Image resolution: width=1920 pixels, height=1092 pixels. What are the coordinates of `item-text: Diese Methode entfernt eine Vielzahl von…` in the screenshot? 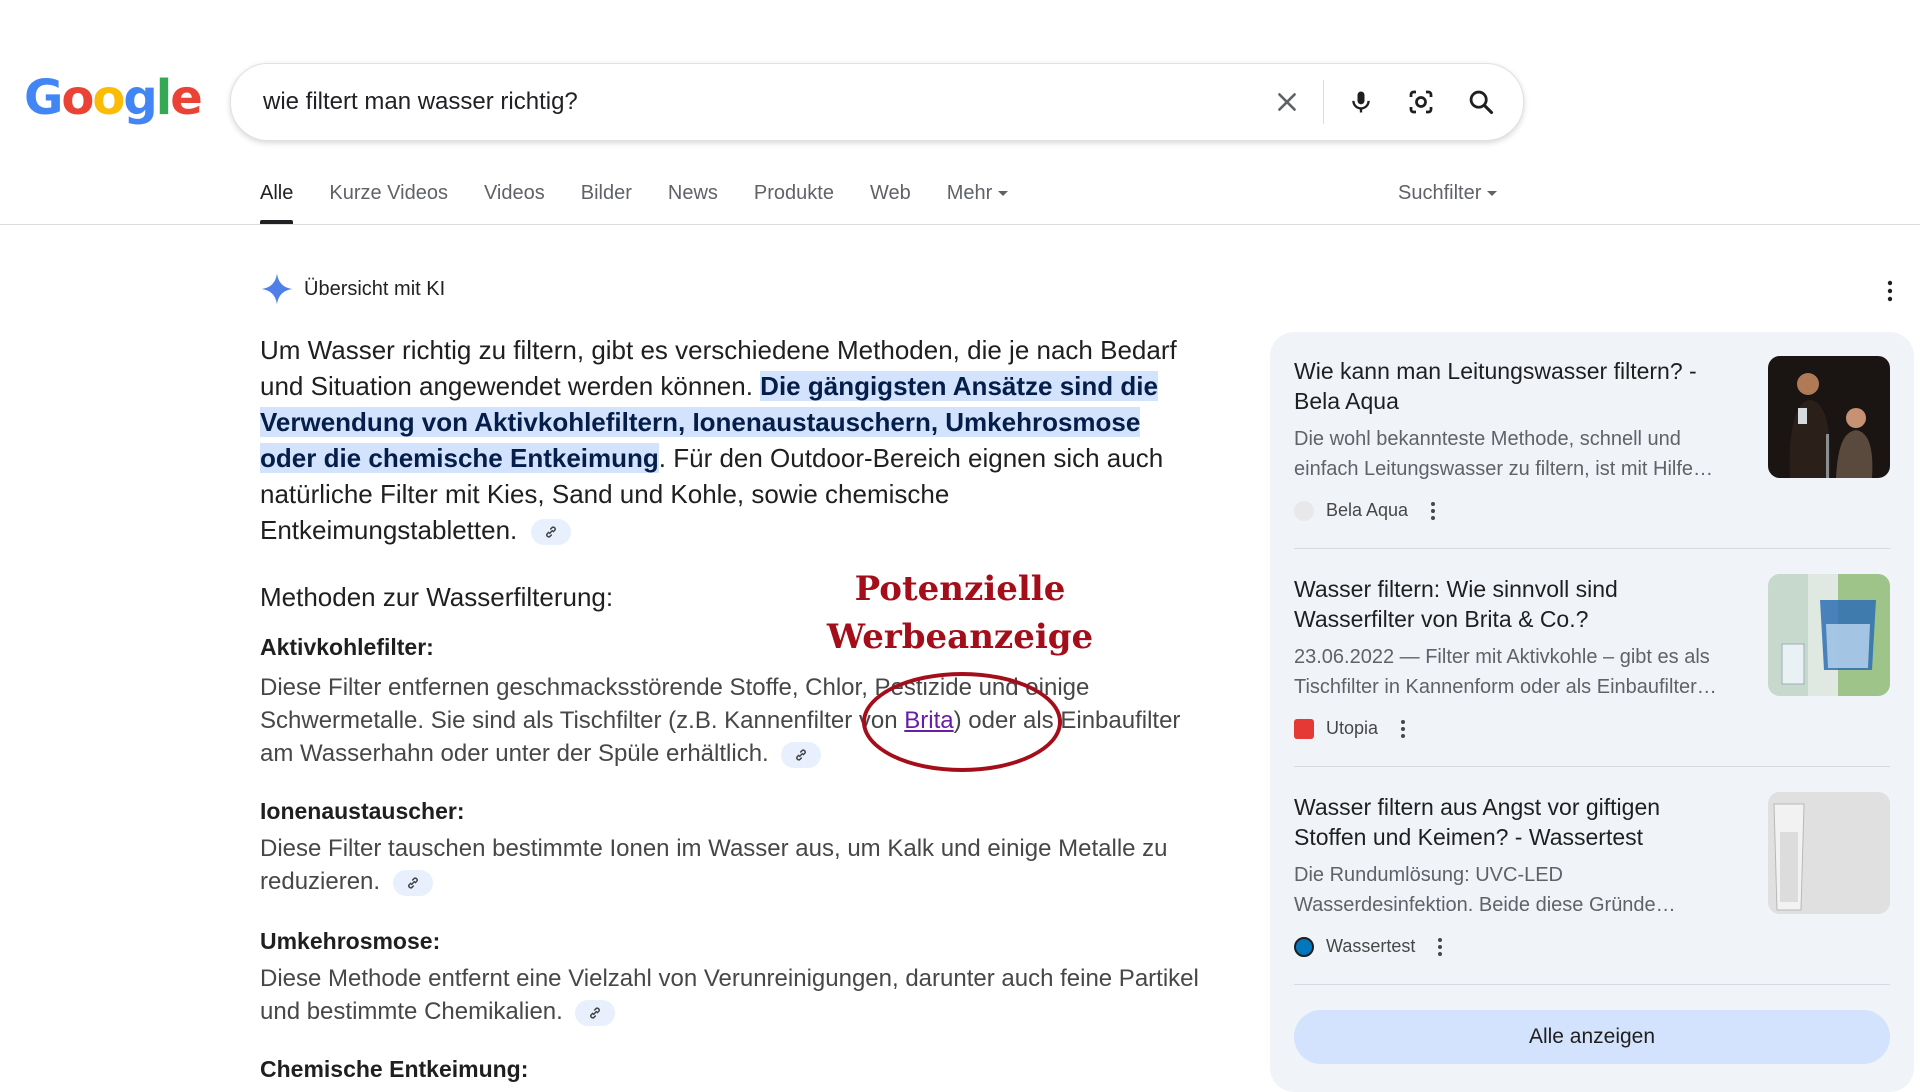 It's located at (730, 995).